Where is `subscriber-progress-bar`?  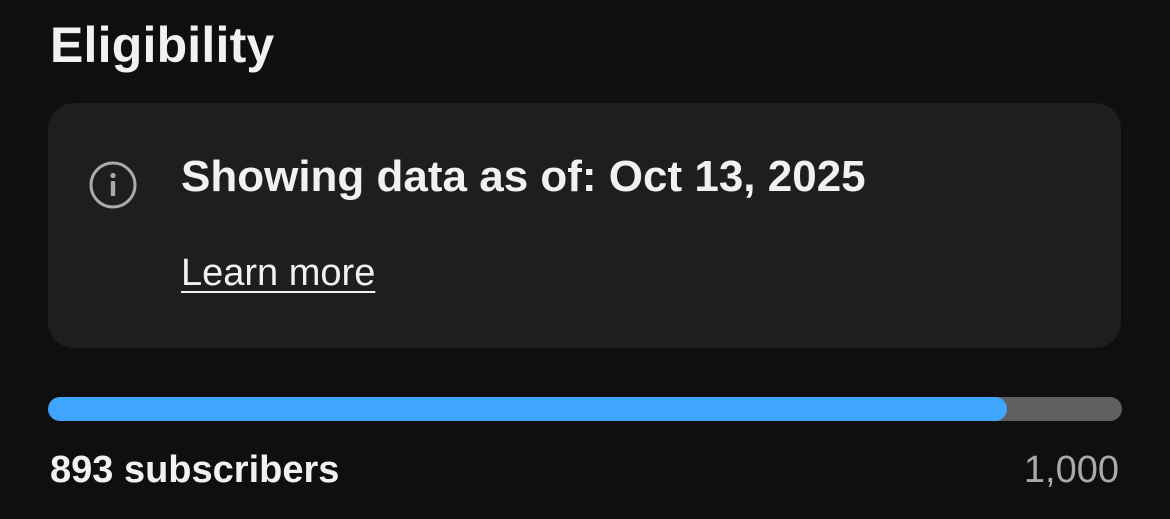 subscriber-progress-bar is located at coordinates (585, 409).